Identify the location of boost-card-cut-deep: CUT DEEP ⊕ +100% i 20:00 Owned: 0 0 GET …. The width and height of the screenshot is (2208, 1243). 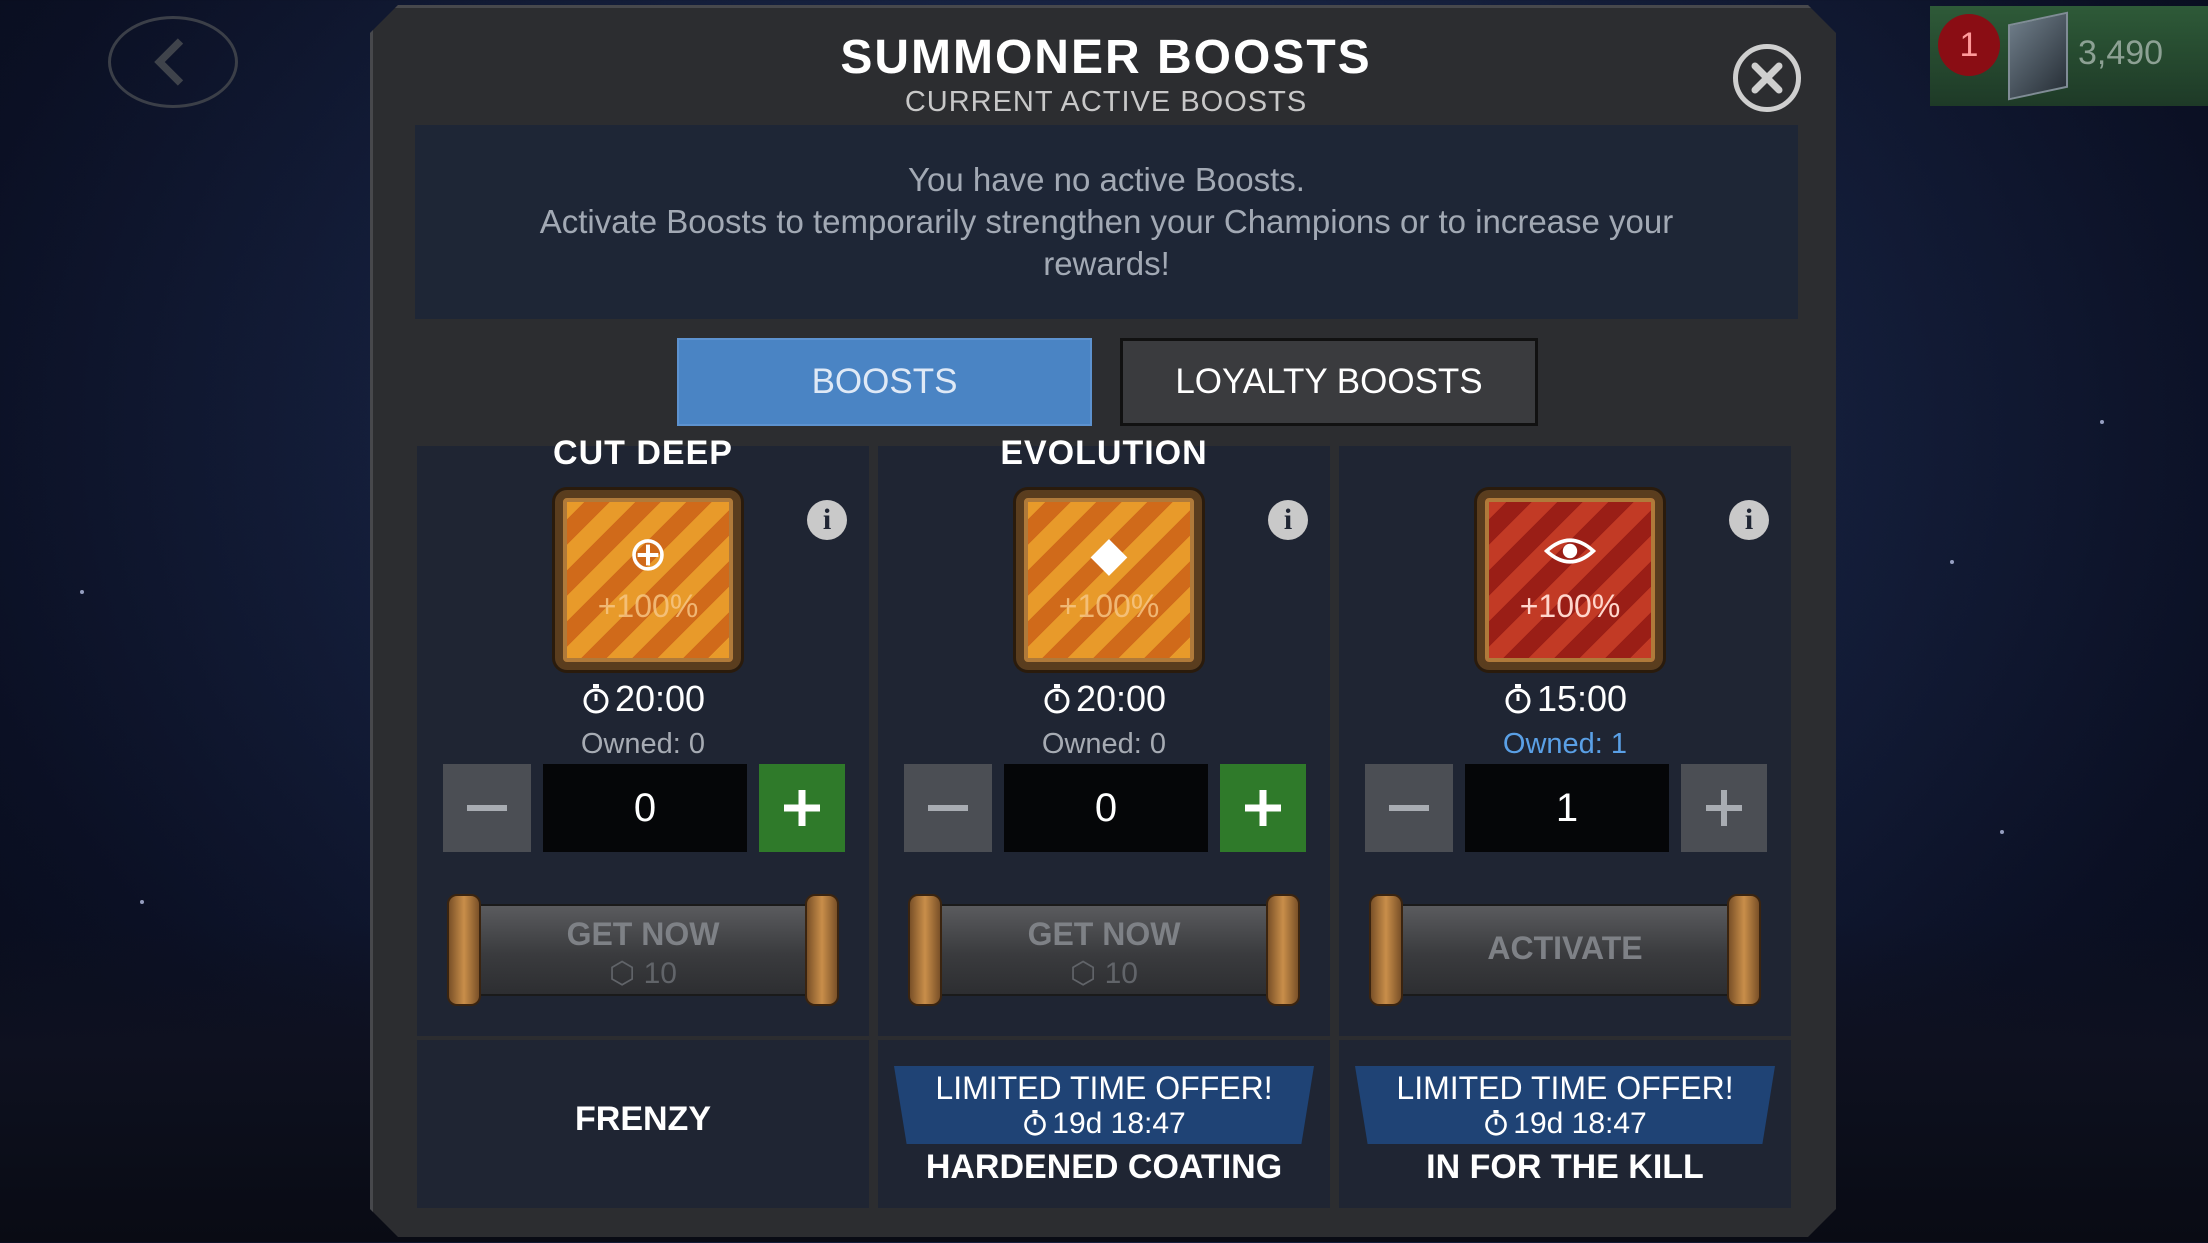
(643, 735).